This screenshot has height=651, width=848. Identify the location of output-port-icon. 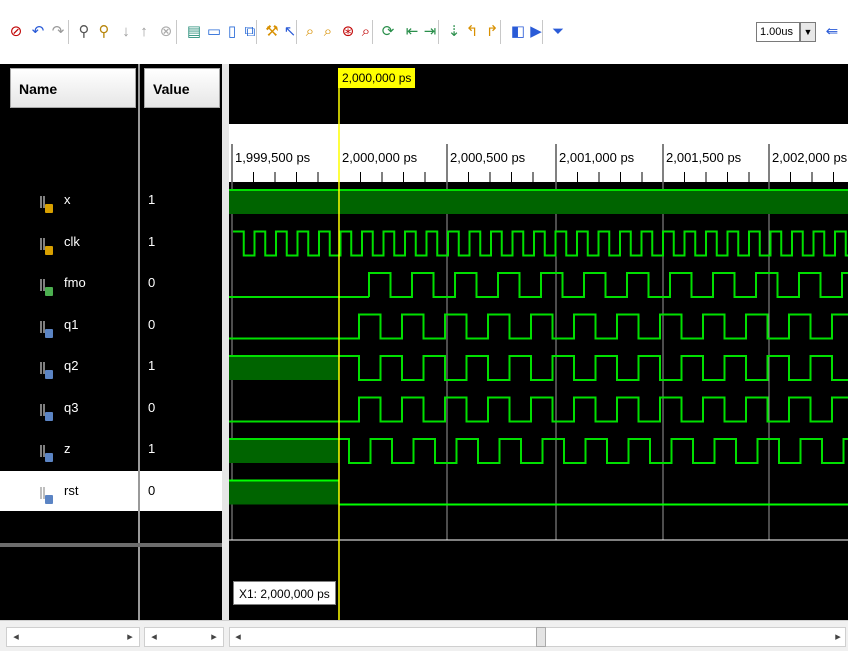
(46, 284).